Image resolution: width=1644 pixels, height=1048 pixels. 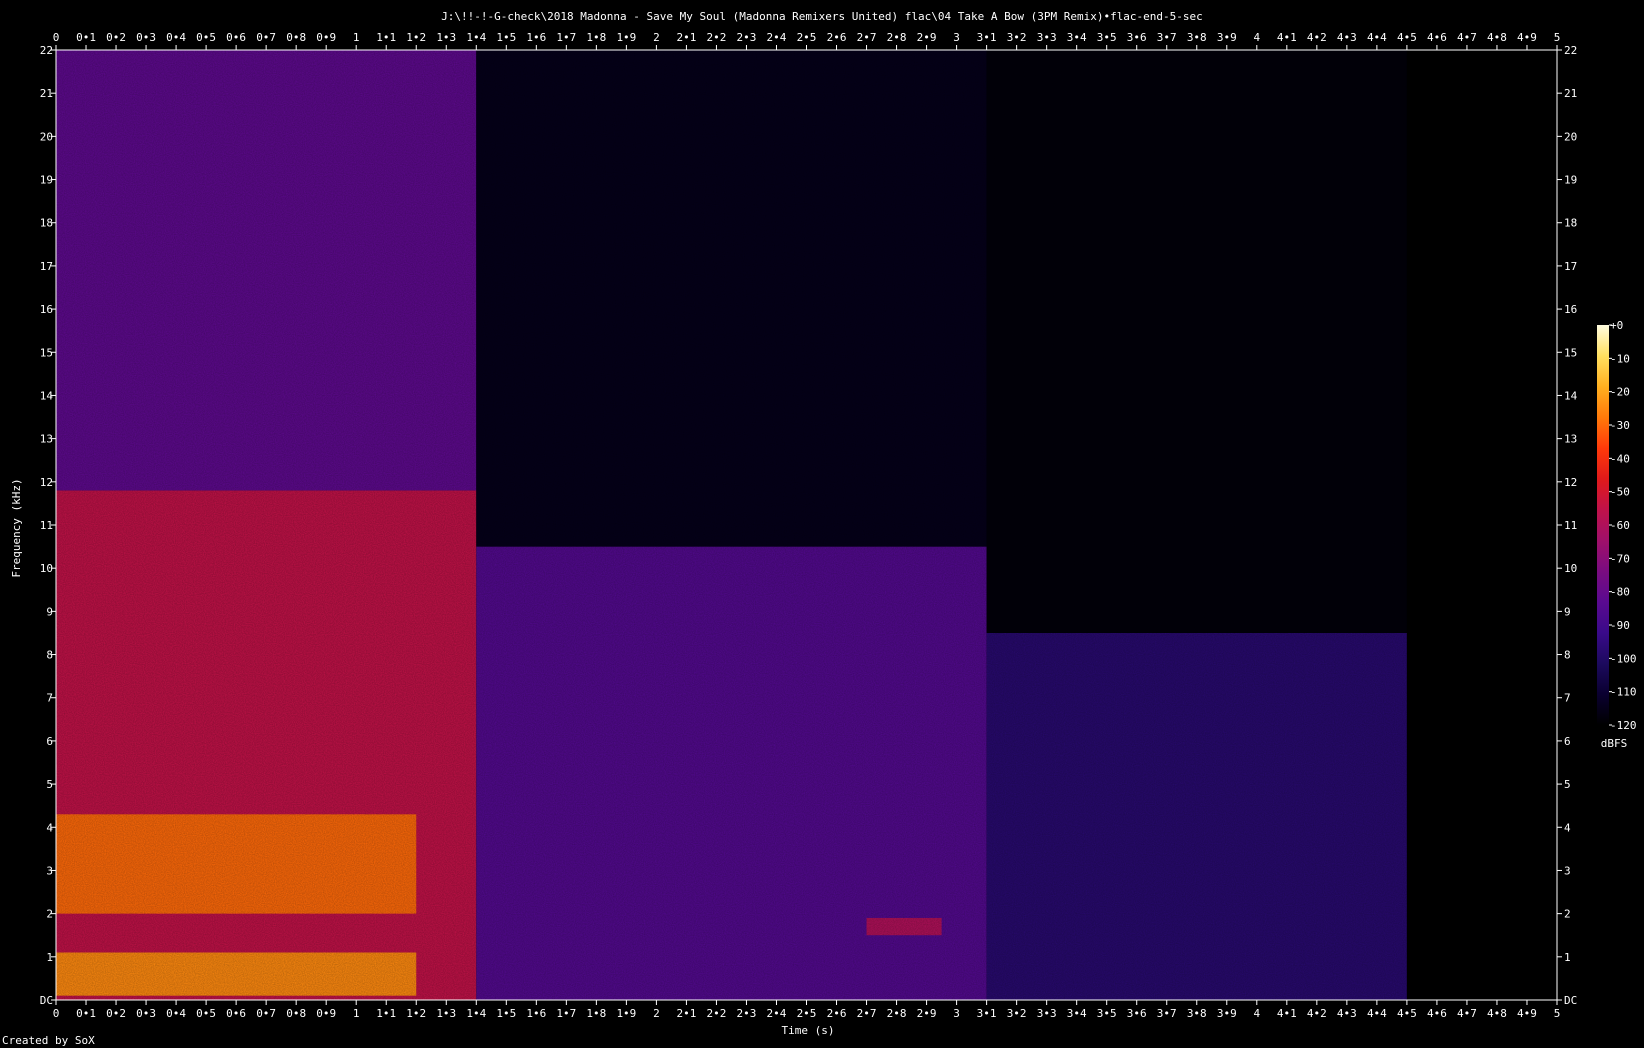 I want to click on y-tick-right-label: 15, so click(x=1570, y=352).